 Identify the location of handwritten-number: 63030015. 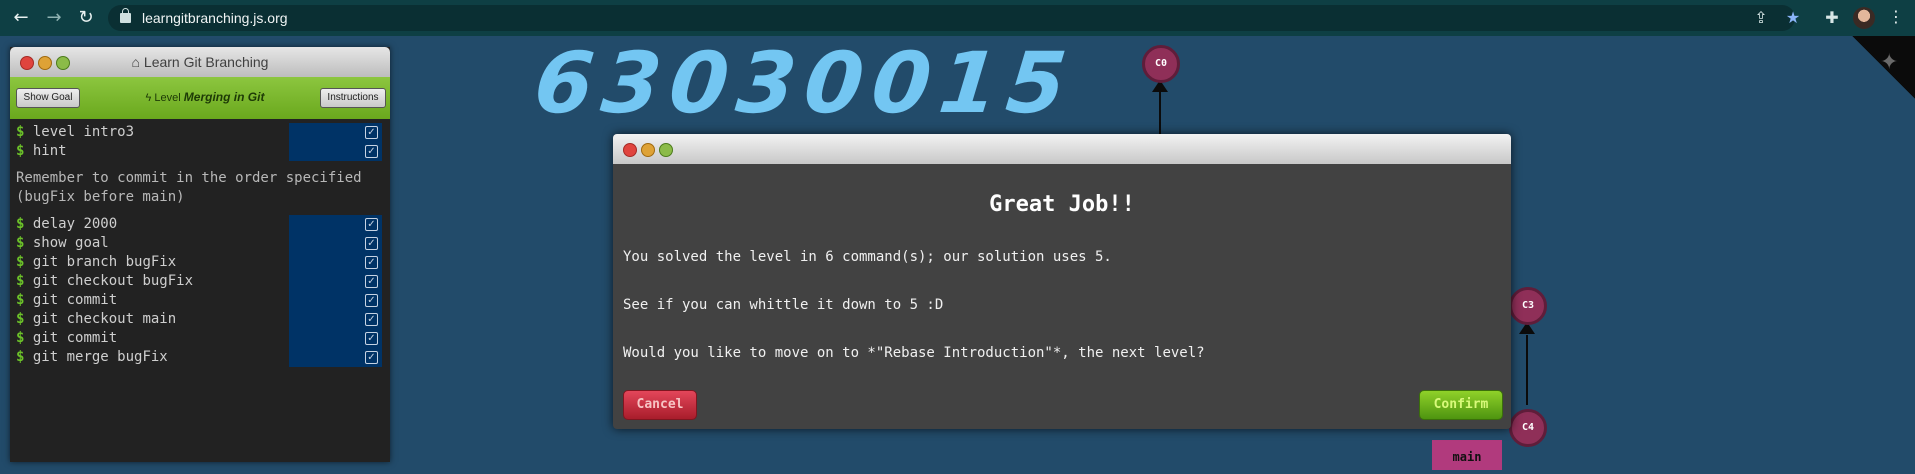
(804, 83).